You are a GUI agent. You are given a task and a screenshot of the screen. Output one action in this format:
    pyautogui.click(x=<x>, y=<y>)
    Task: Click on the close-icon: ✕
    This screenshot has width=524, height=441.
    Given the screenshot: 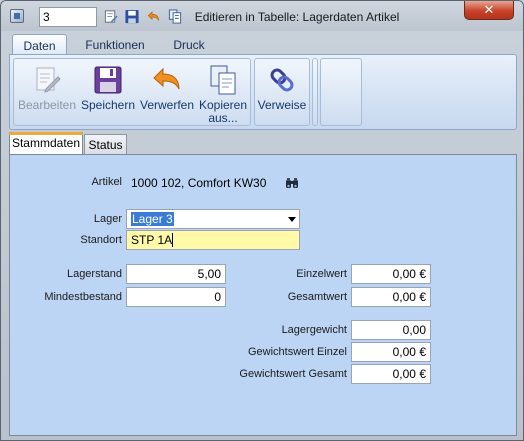 What is the action you would take?
    pyautogui.click(x=489, y=9)
    